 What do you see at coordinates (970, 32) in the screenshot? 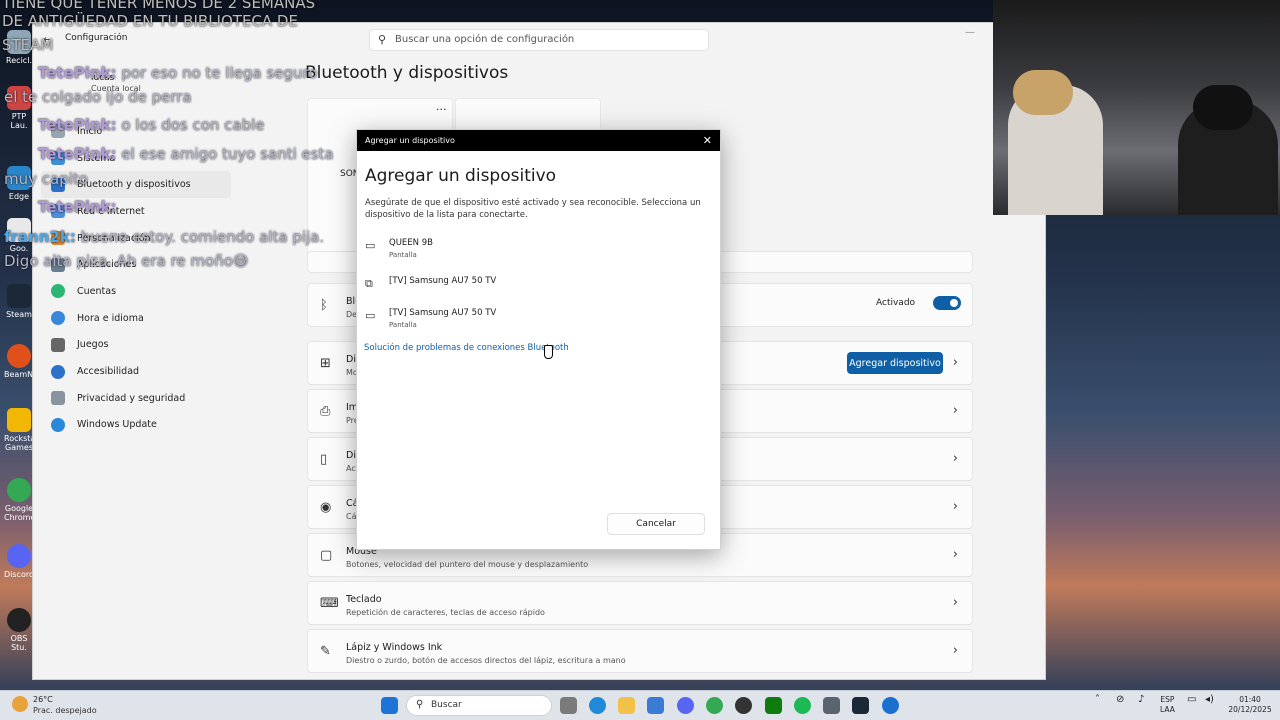
I see `minimize-icon: —` at bounding box center [970, 32].